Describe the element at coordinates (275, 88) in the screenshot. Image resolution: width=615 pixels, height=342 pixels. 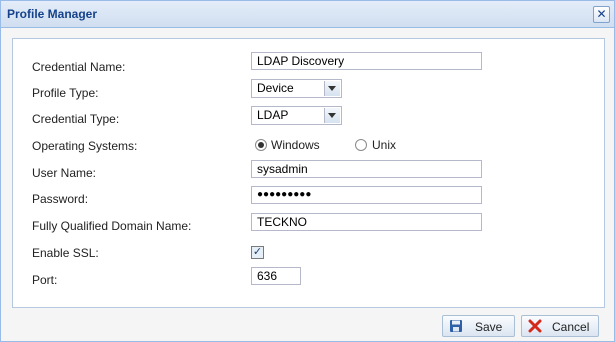
I see `profile-type-value: Device` at that location.